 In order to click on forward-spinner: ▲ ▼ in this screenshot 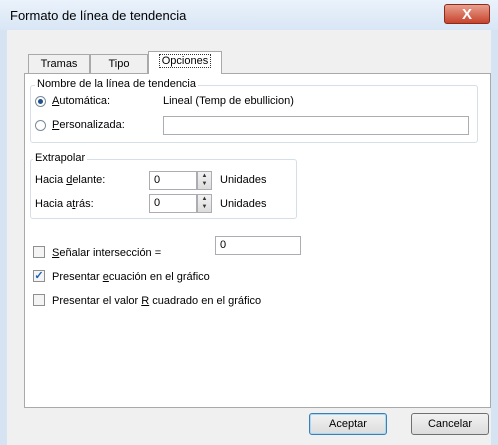, I will do `click(204, 180)`.